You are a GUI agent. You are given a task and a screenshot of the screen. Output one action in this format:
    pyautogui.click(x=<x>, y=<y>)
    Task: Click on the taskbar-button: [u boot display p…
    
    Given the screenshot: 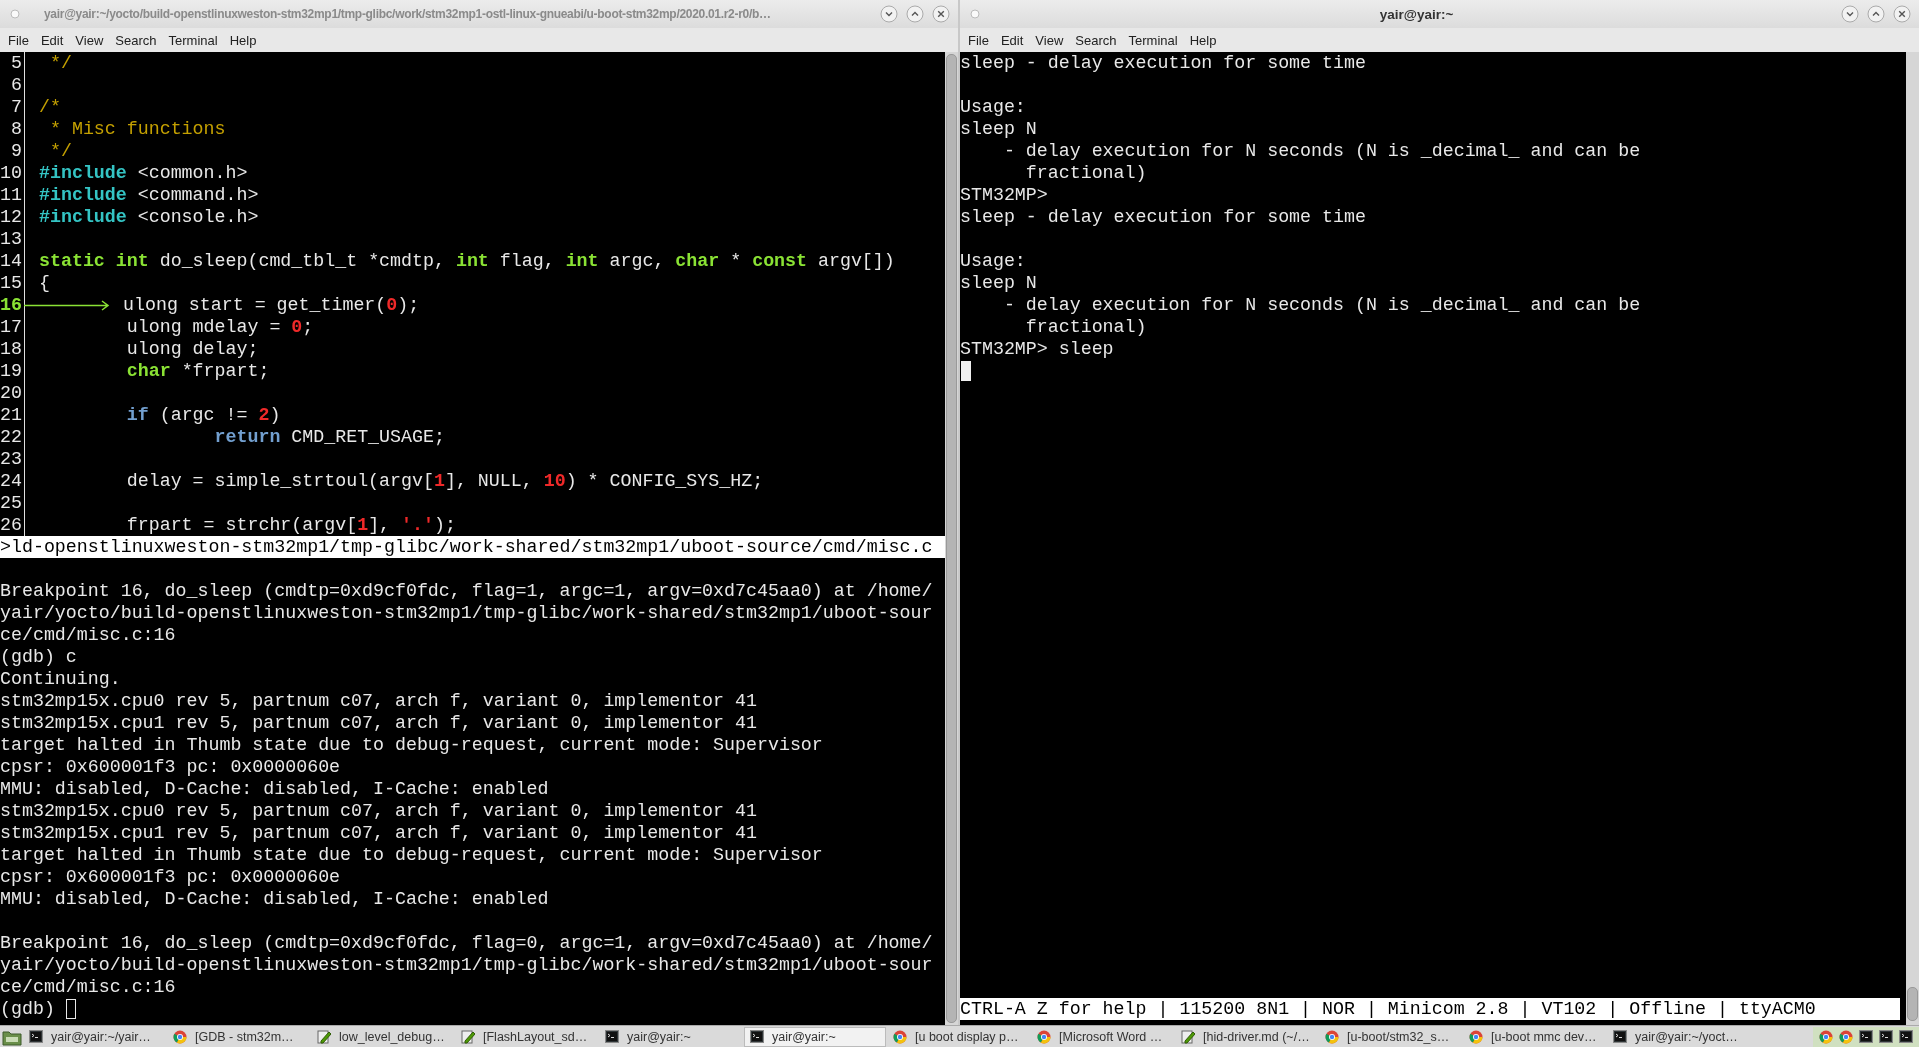 What is the action you would take?
    pyautogui.click(x=959, y=1036)
    